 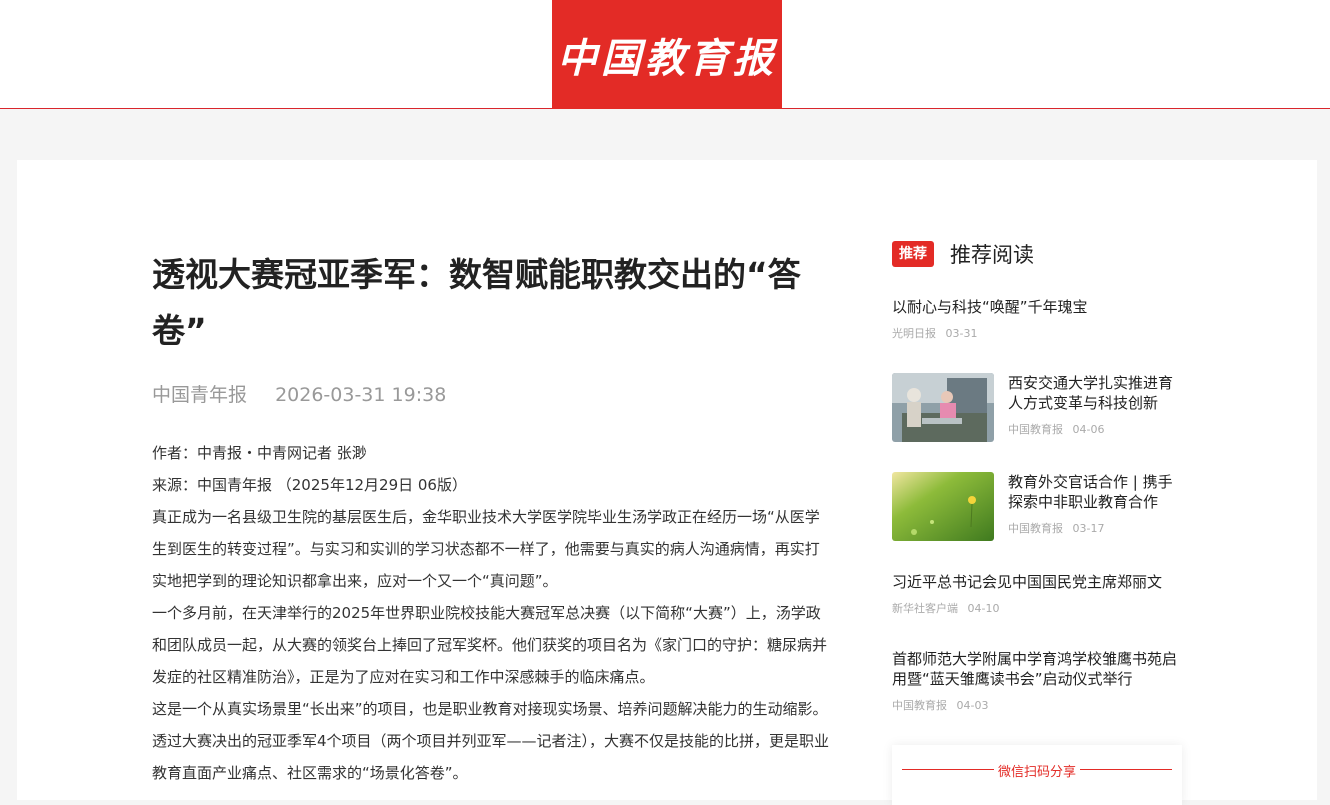 I want to click on site-logo: 中国教育报, so click(x=667, y=54).